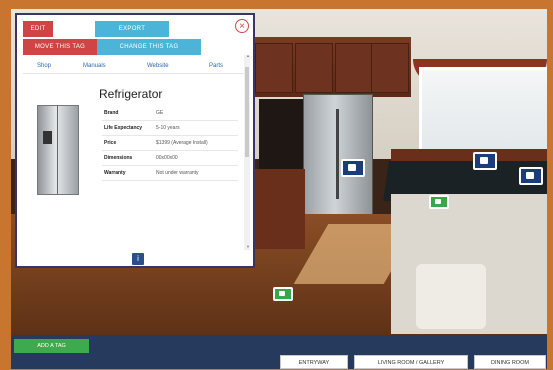  I want to click on spec-value: Not under warranty, so click(196, 173).